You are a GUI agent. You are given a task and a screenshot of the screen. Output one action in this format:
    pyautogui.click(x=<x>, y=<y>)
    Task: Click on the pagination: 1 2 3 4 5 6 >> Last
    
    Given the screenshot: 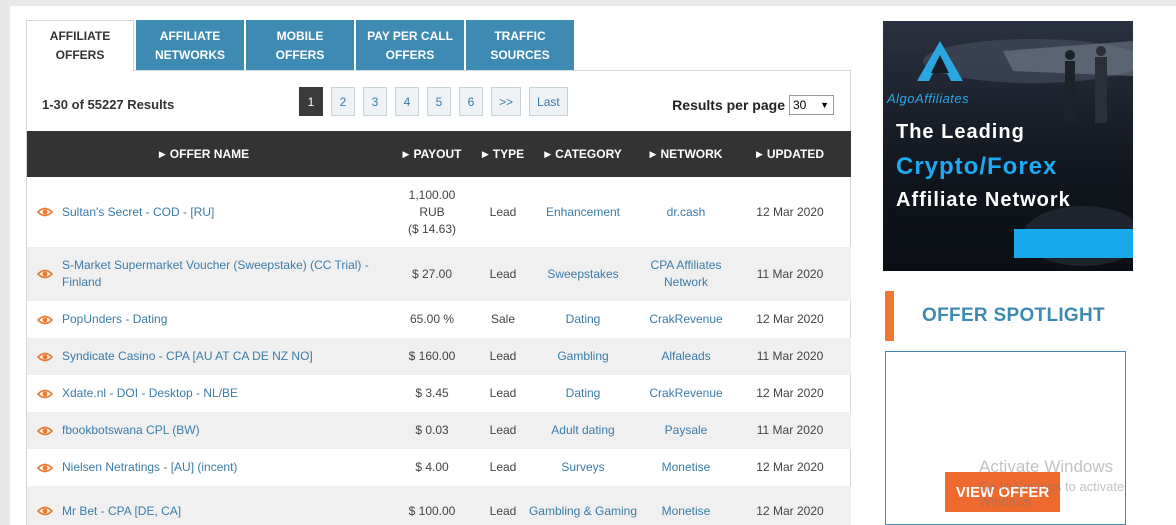 What is the action you would take?
    pyautogui.click(x=437, y=101)
    